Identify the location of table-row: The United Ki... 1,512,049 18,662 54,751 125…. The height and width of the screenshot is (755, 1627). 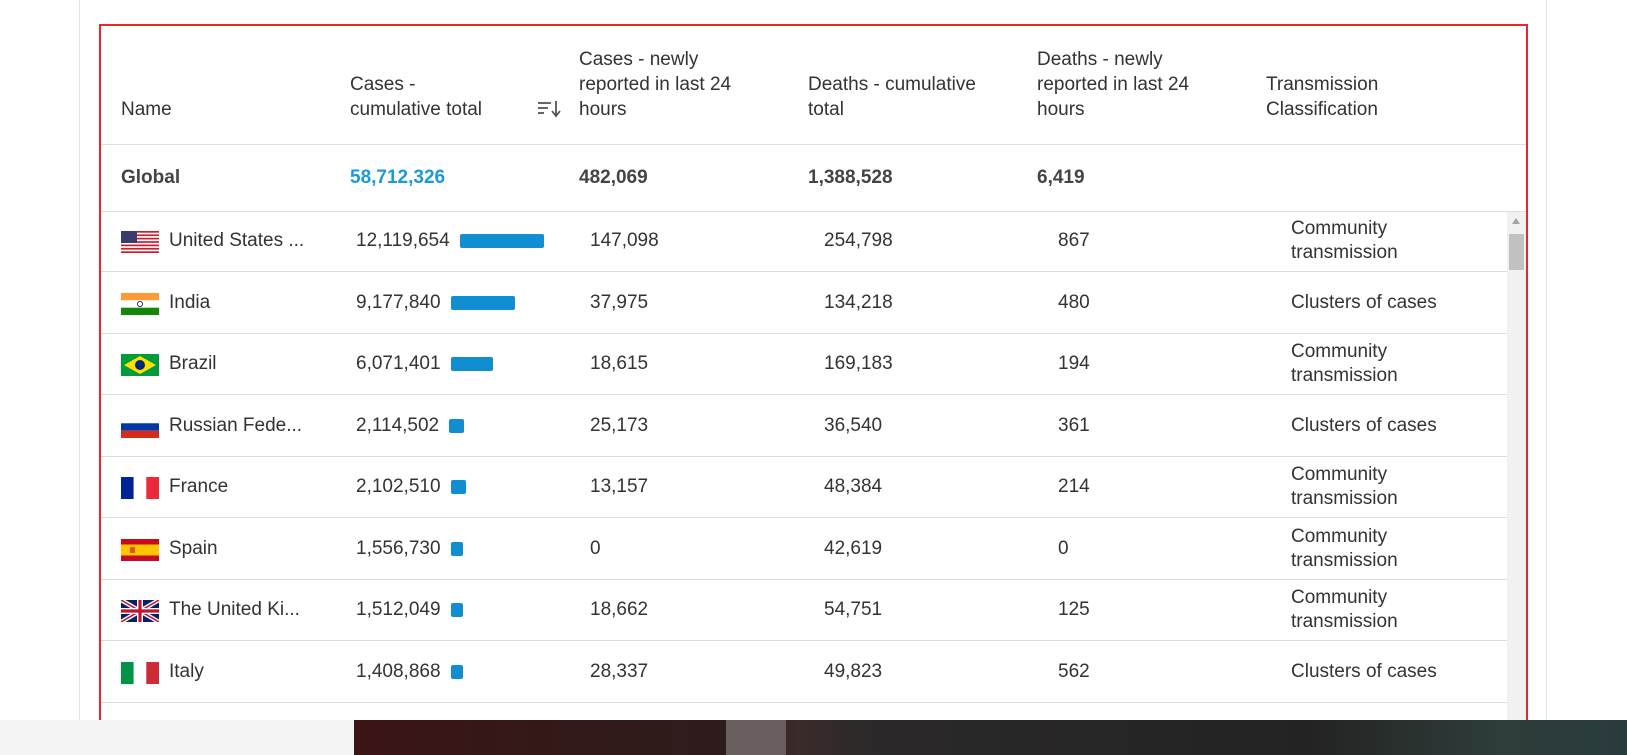
(804, 610).